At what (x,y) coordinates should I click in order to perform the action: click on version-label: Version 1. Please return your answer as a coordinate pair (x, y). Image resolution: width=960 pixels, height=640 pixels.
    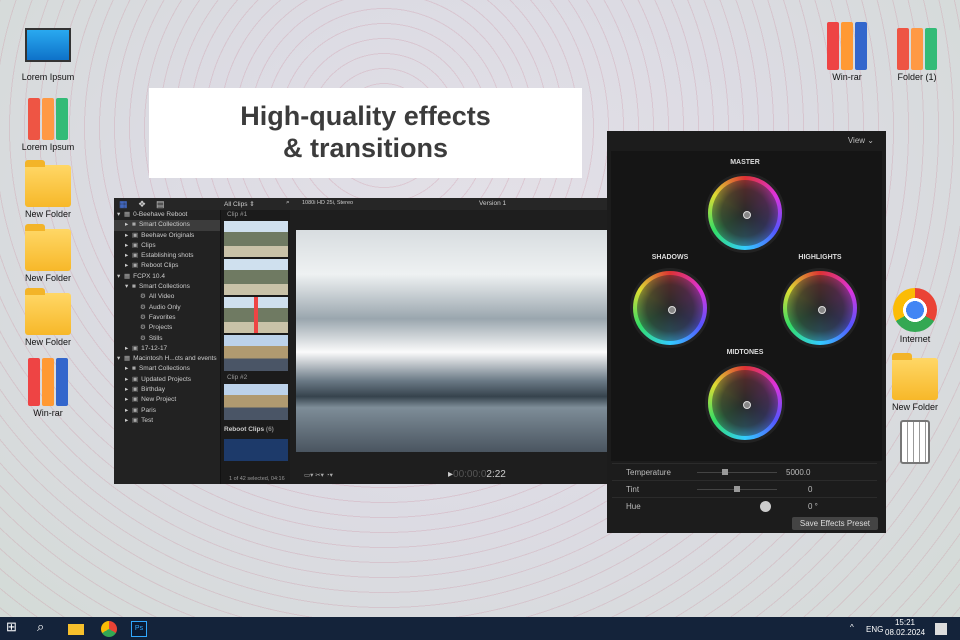
    Looking at the image, I should click on (493, 203).